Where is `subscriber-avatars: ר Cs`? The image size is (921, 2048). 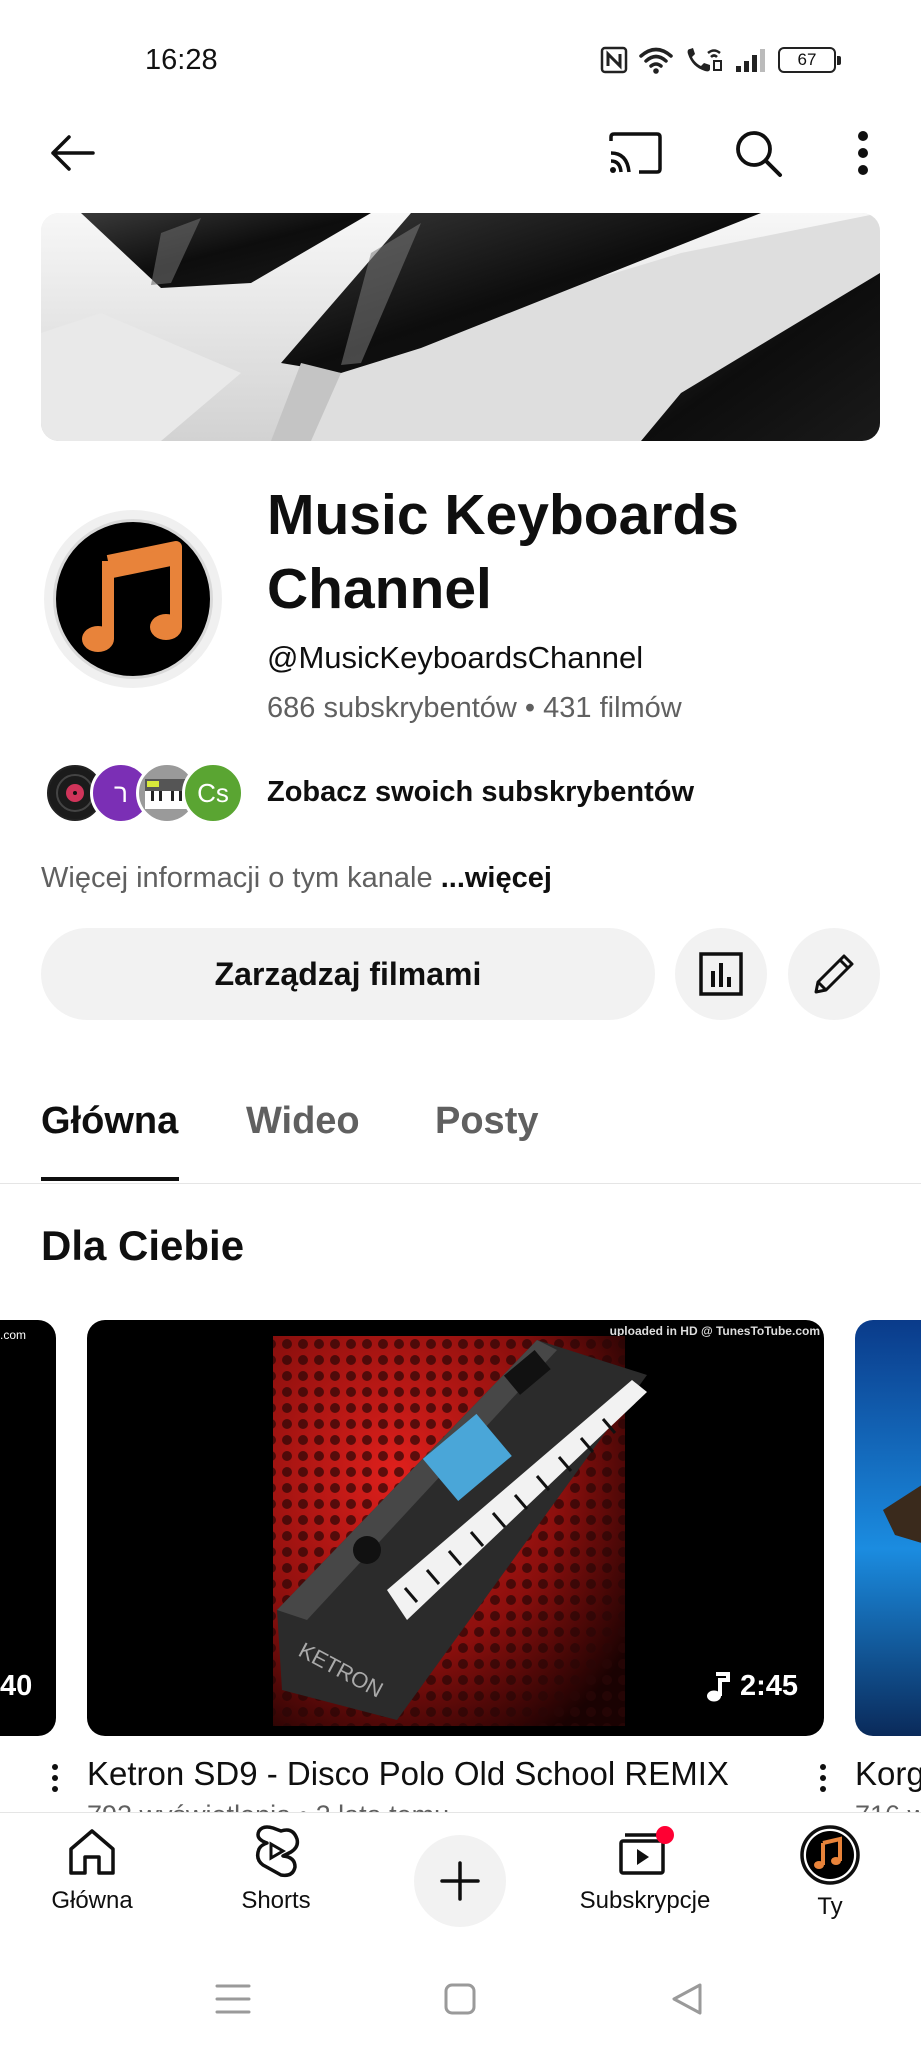 subscriber-avatars: ר Cs is located at coordinates (144, 794).